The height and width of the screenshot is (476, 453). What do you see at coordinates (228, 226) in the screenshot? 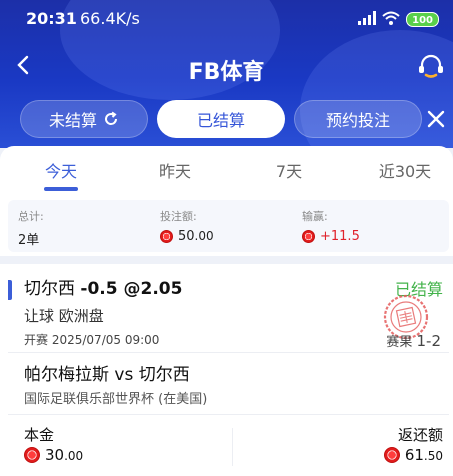
I see `summary-panel: 总计: 2单 投注额: 50.00 输赢: +11.5` at bounding box center [228, 226].